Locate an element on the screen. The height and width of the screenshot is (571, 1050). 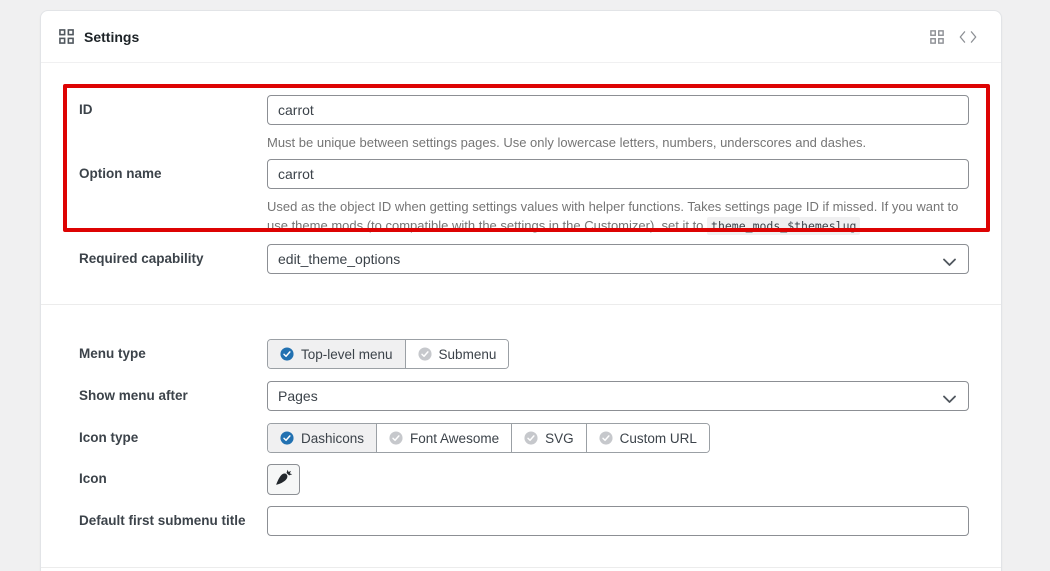
required-capability-select: edit_theme_options is located at coordinates (618, 259).